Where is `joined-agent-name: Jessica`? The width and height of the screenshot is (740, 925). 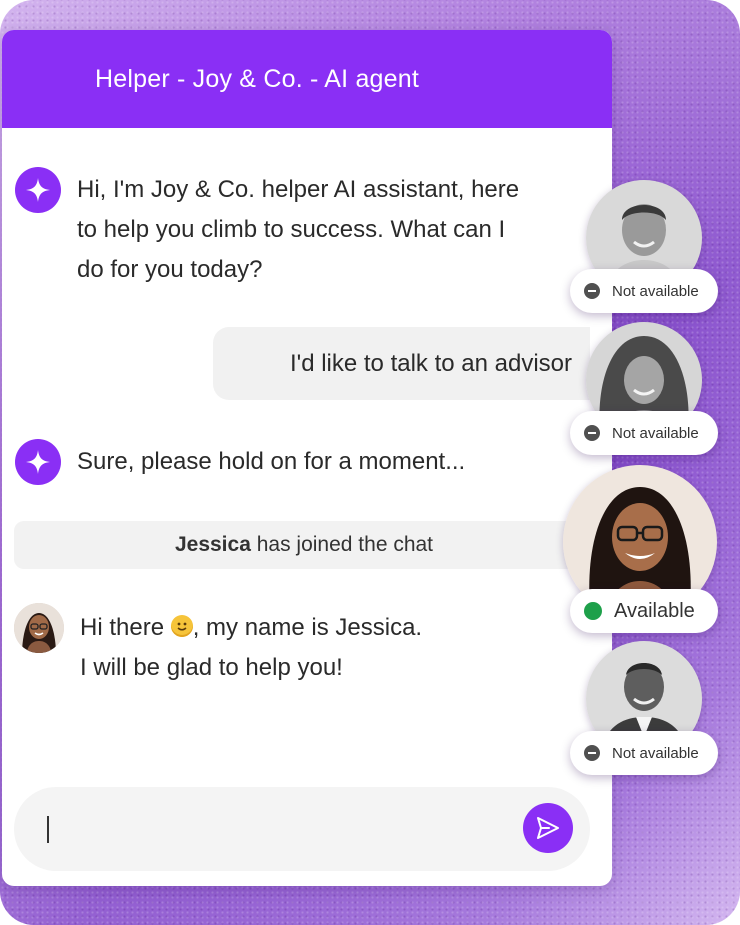
joined-agent-name: Jessica is located at coordinates (212, 544).